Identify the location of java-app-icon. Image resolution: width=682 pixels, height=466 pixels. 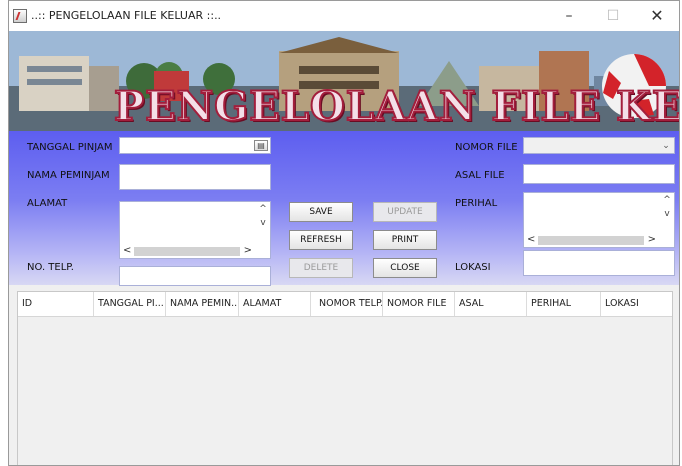
(20, 16).